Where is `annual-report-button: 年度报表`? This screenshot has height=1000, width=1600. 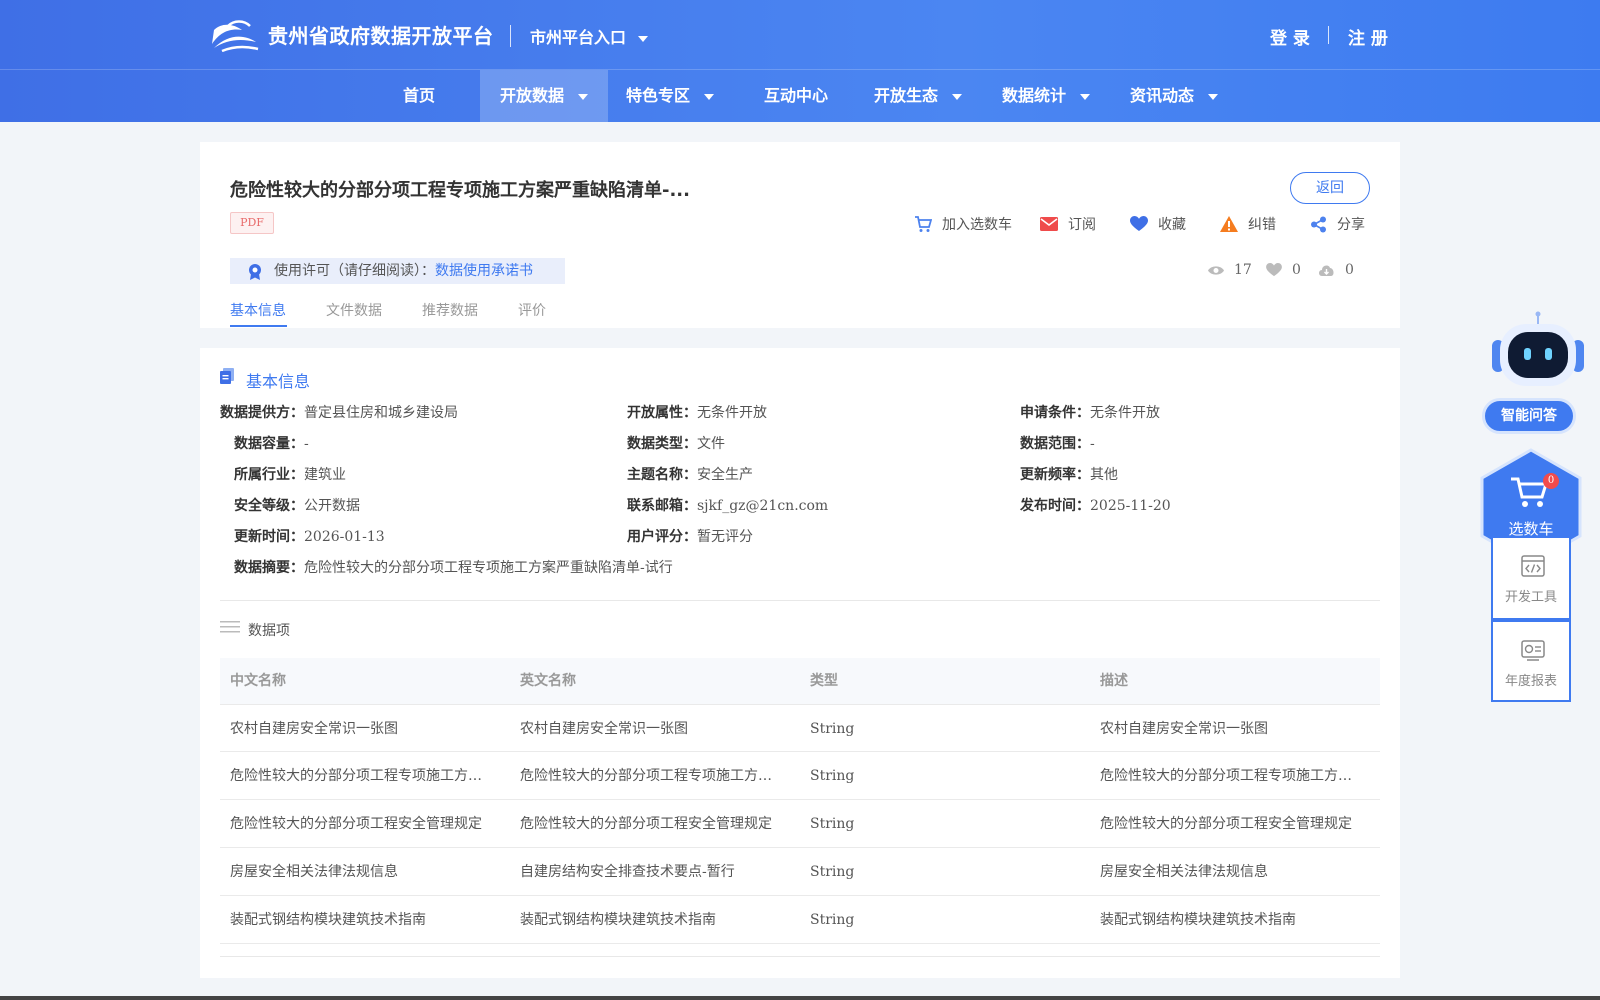 annual-report-button: 年度报表 is located at coordinates (1531, 661).